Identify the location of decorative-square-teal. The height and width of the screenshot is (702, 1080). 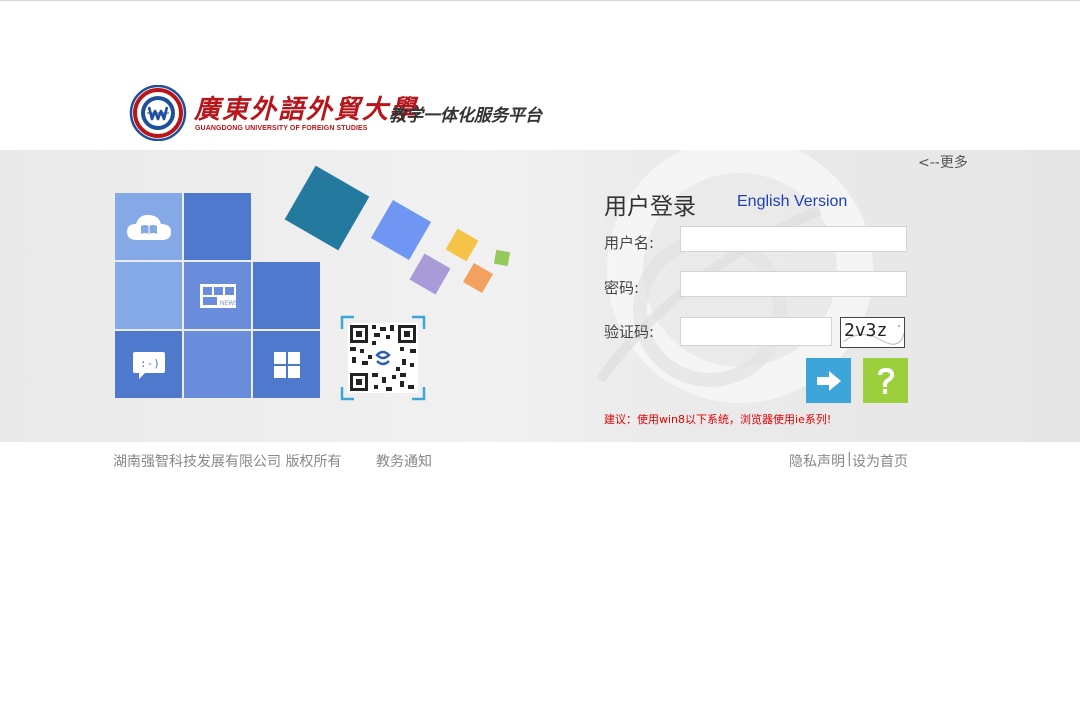
(327, 208).